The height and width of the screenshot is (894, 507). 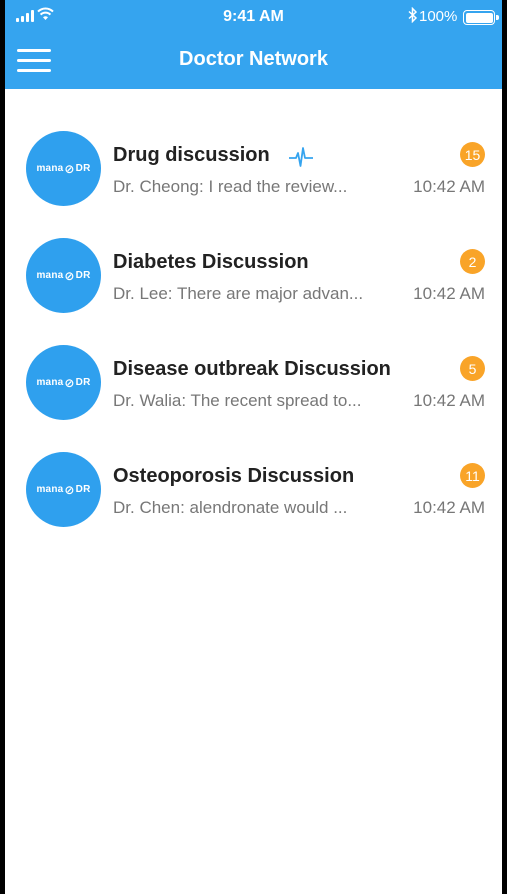 What do you see at coordinates (481, 17) in the screenshot?
I see `battery-icon` at bounding box center [481, 17].